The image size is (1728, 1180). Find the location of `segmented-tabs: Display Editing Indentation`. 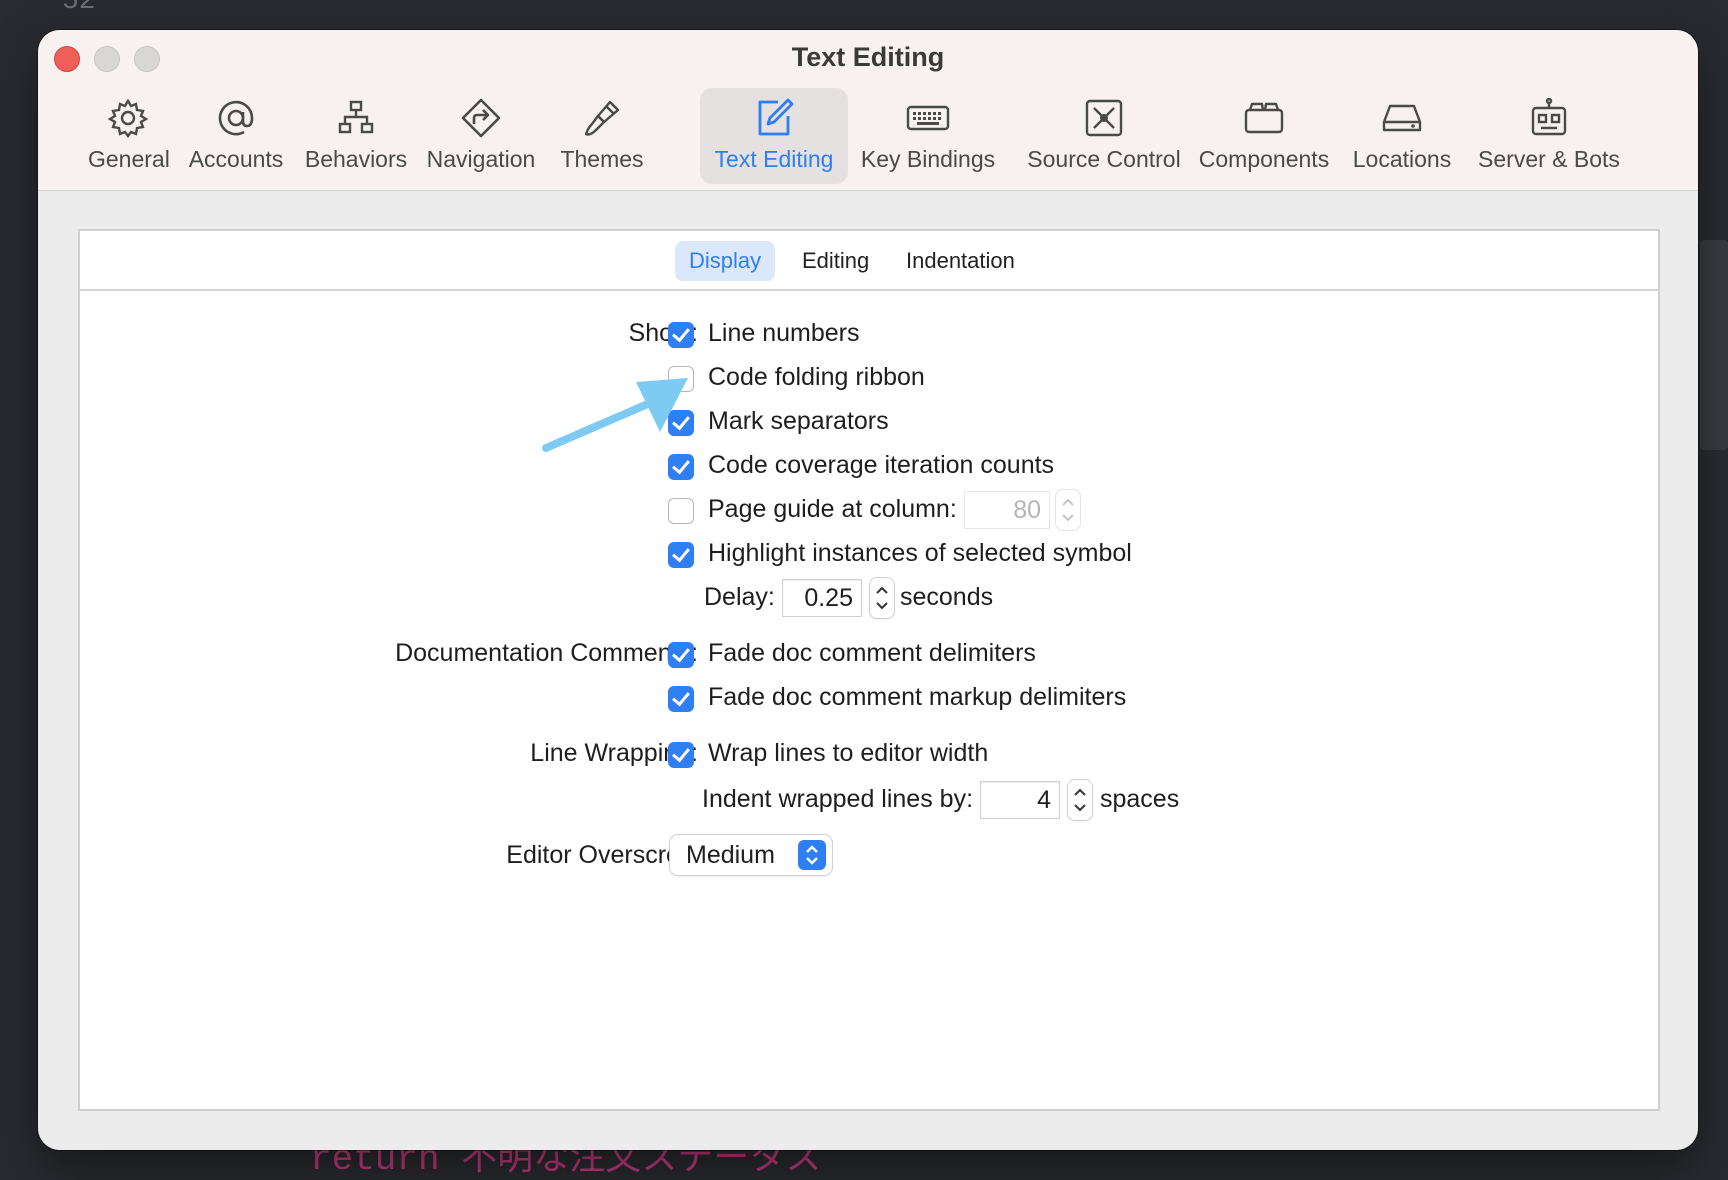

segmented-tabs: Display Editing Indentation is located at coordinates (869, 261).